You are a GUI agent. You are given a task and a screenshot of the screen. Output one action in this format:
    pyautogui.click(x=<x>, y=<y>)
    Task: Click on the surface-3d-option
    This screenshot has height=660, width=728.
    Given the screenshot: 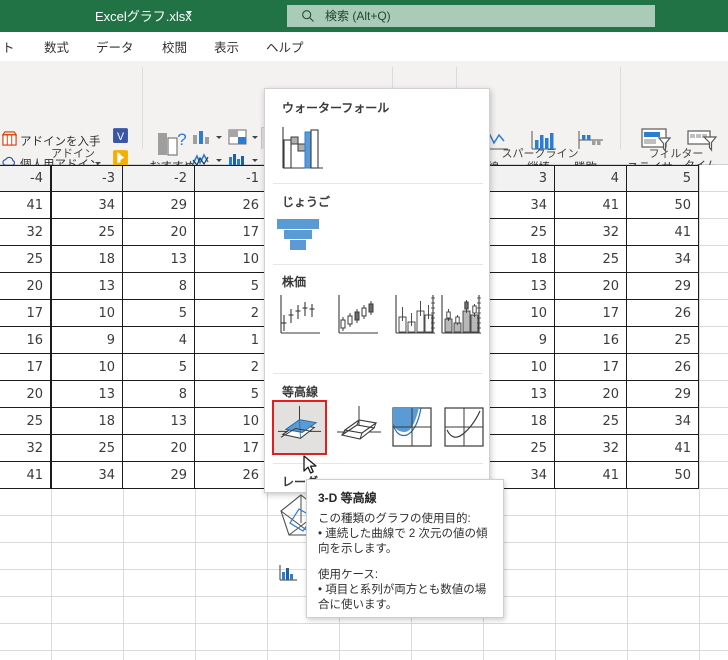 What is the action you would take?
    pyautogui.click(x=299, y=427)
    